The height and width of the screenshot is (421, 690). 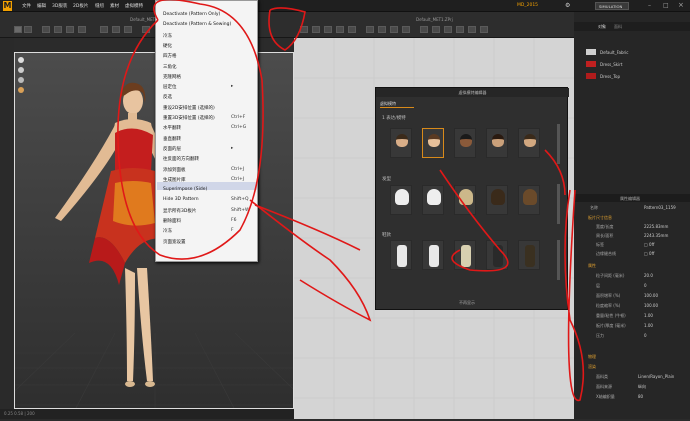 What do you see at coordinates (70, 29) in the screenshot?
I see `pin-tool-icon` at bounding box center [70, 29].